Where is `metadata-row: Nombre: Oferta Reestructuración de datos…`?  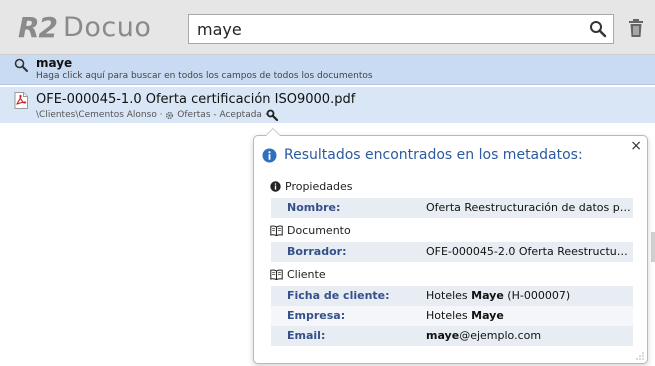
metadata-row: Nombre: Oferta Reestructuración de datos… is located at coordinates (452, 208).